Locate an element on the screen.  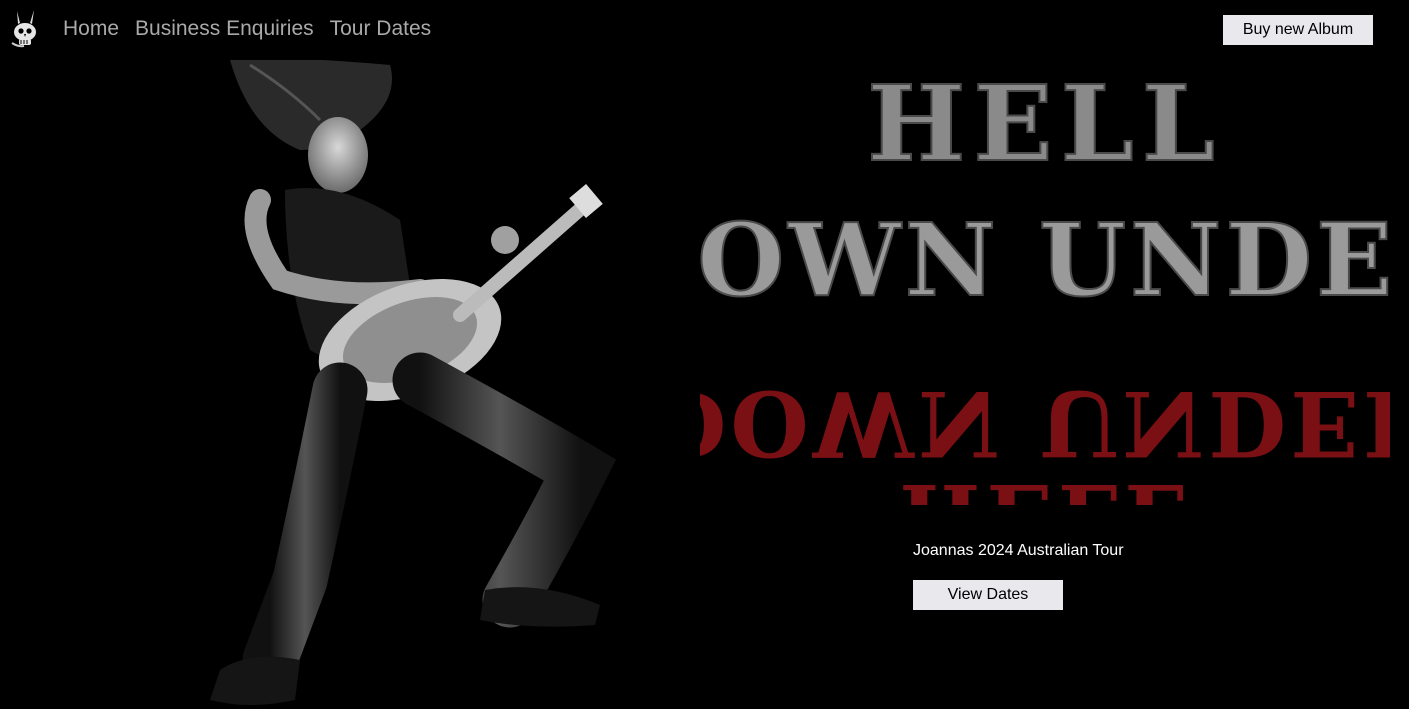
title-line-hell: HELL is located at coordinates (1045, 123).